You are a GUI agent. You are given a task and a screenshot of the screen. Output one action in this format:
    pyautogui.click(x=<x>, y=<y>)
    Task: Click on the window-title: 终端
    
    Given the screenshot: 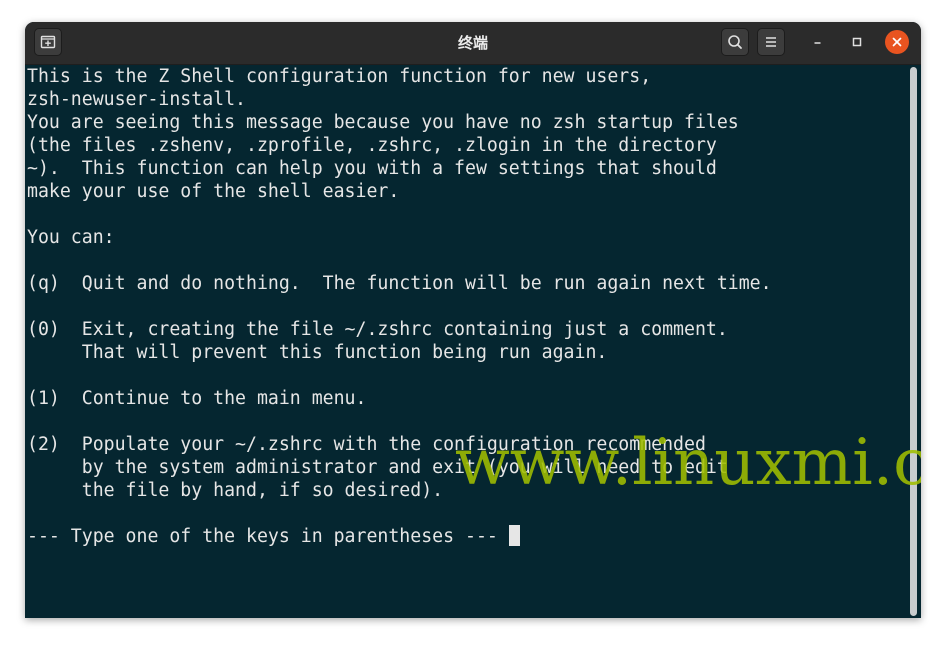 What is the action you would take?
    pyautogui.click(x=472, y=43)
    